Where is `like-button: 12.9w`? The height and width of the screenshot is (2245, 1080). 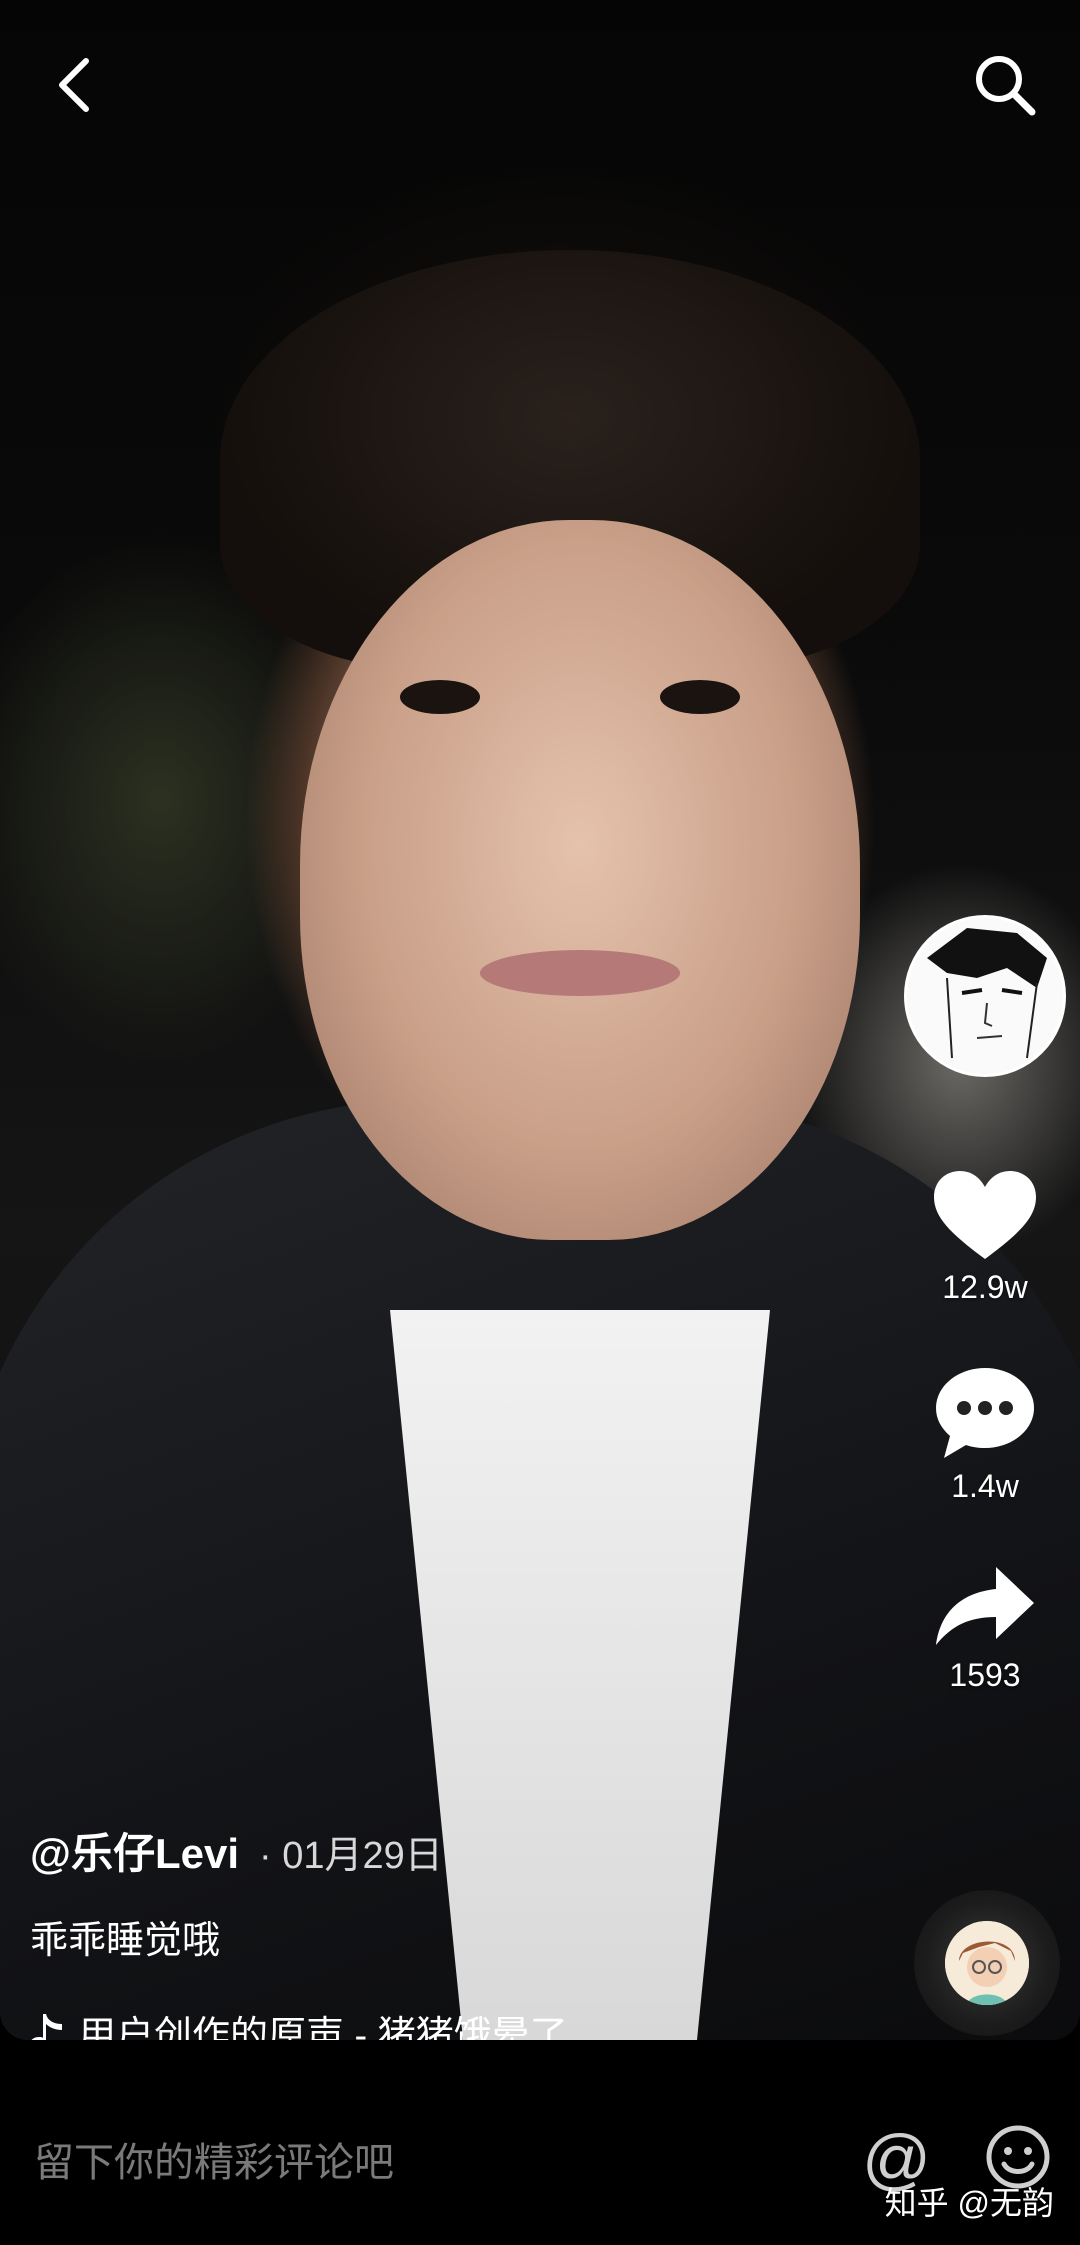 like-button: 12.9w is located at coordinates (985, 1236).